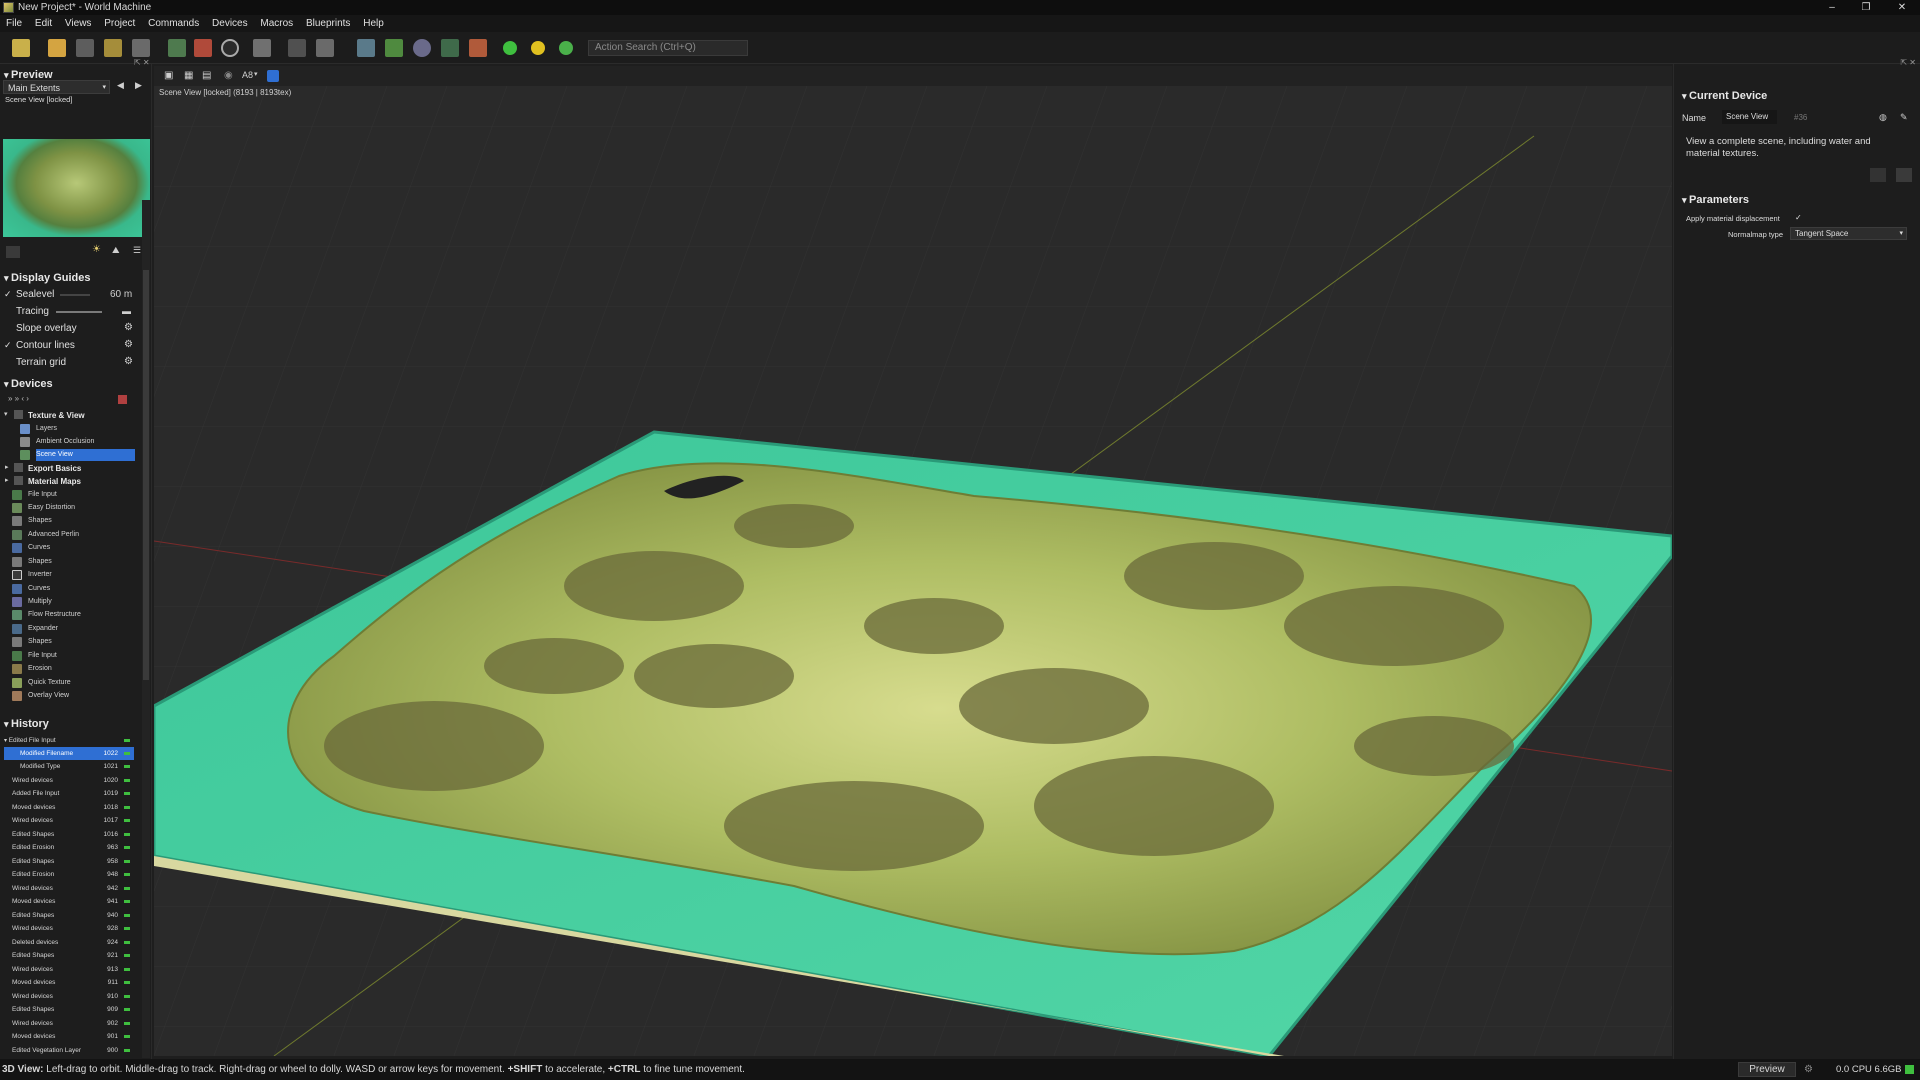 The image size is (1920, 1080). What do you see at coordinates (8, 345) in the screenshot?
I see `contour-lines-checkbox: ✓` at bounding box center [8, 345].